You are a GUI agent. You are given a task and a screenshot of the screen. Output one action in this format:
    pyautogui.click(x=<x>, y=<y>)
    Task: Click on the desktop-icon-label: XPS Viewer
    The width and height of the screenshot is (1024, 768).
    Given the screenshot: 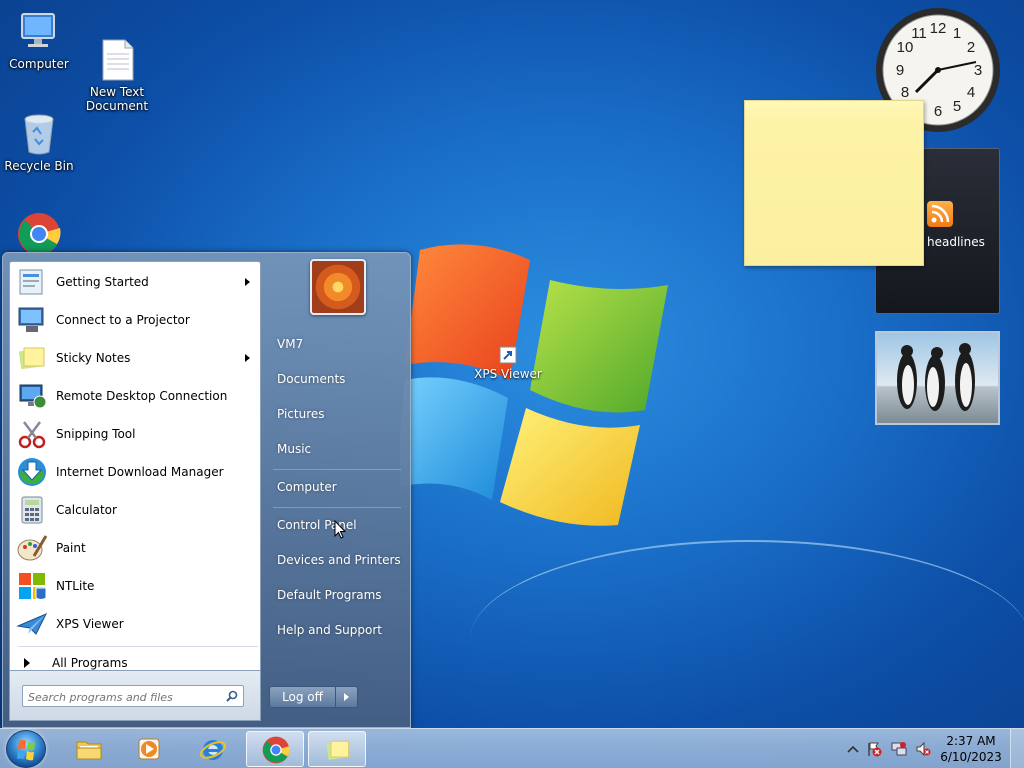 What is the action you would take?
    pyautogui.click(x=508, y=374)
    